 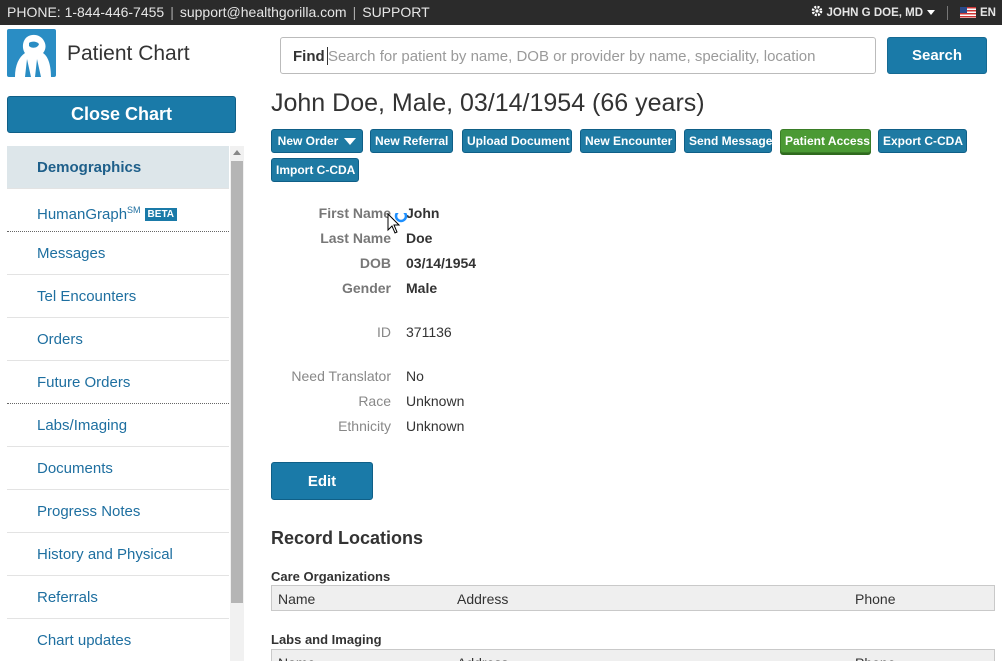 What do you see at coordinates (988, 13) in the screenshot?
I see `language-selector: EN` at bounding box center [988, 13].